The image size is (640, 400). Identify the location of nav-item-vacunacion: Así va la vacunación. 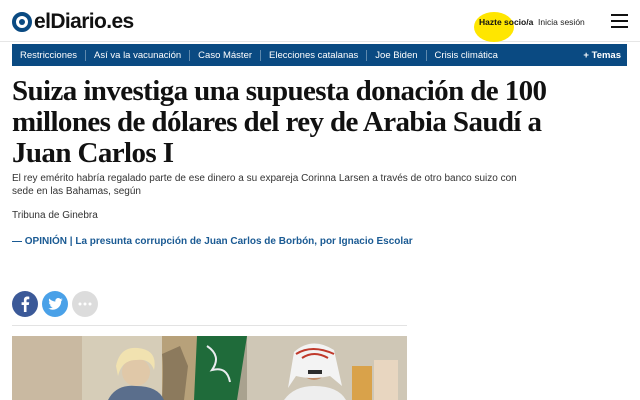
(137, 55).